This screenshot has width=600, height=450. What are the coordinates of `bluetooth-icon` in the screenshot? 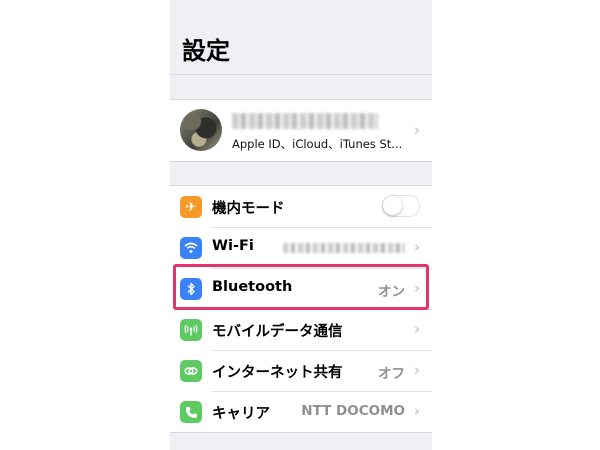 It's located at (191, 289).